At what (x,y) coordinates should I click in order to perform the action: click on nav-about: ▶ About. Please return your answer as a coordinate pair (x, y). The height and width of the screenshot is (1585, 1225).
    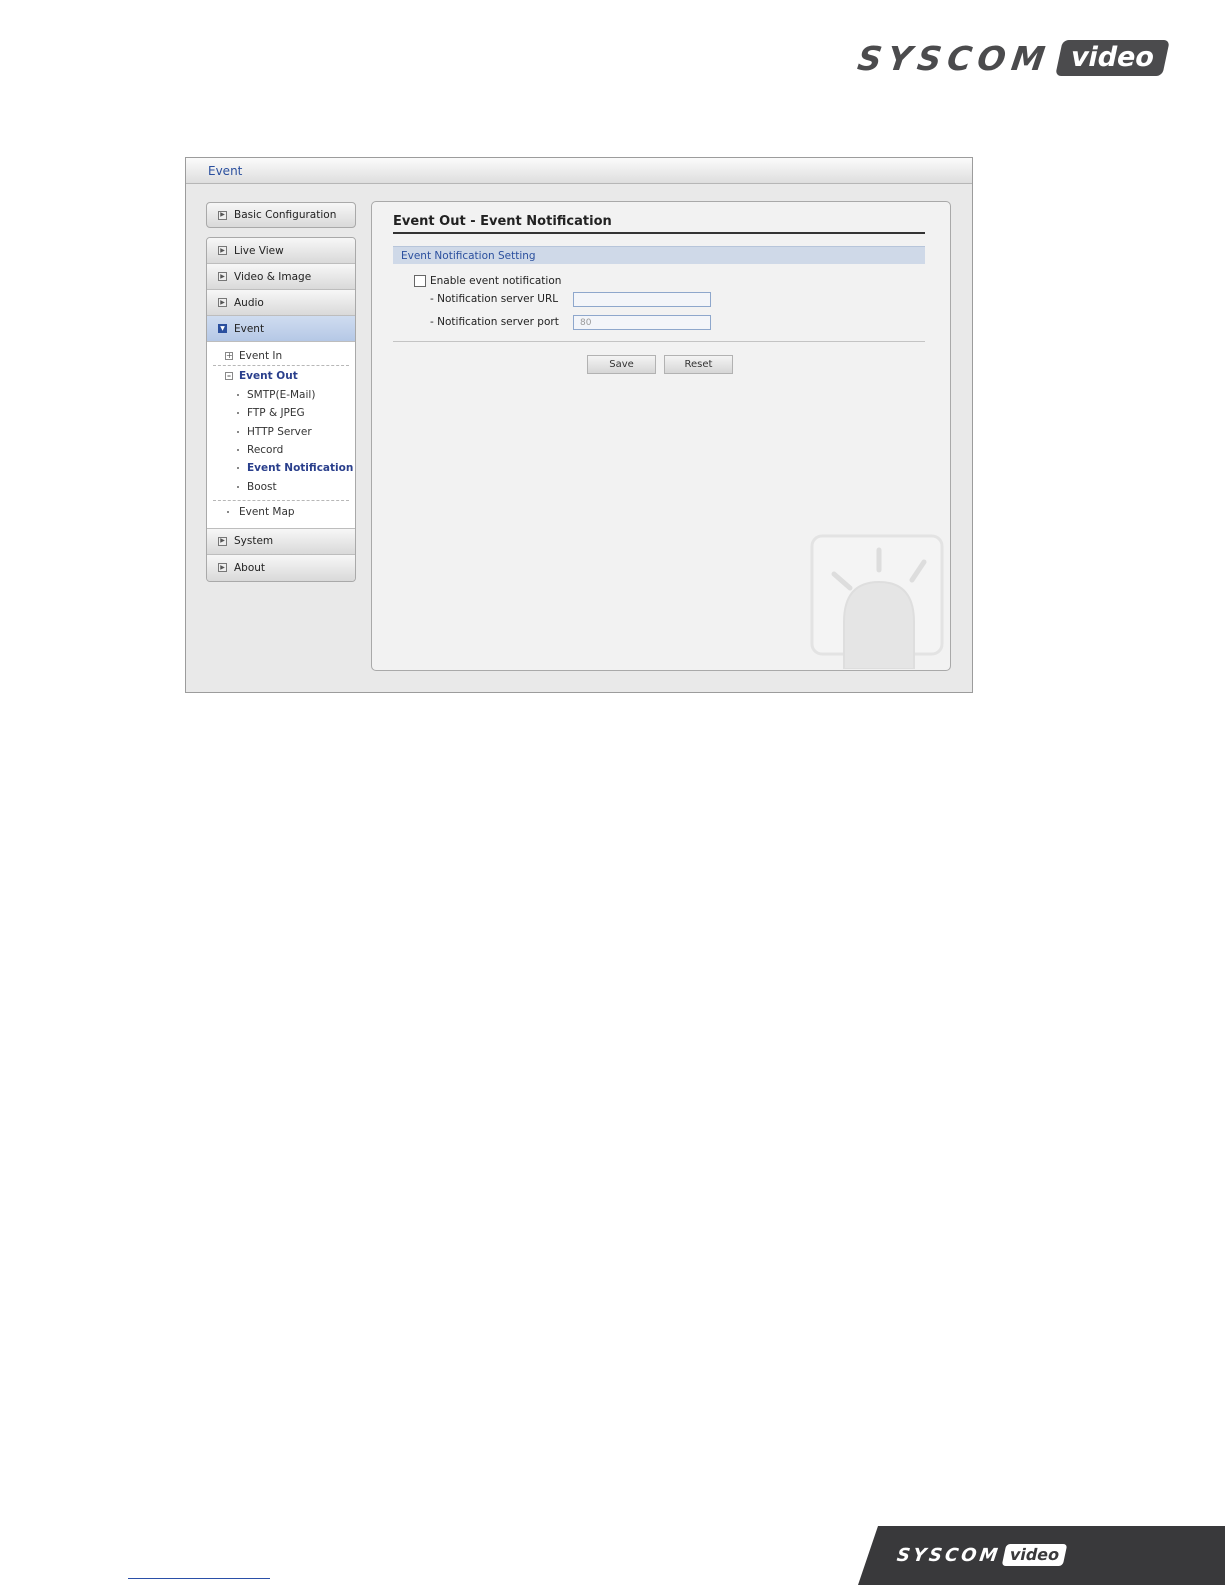
    Looking at the image, I should click on (281, 567).